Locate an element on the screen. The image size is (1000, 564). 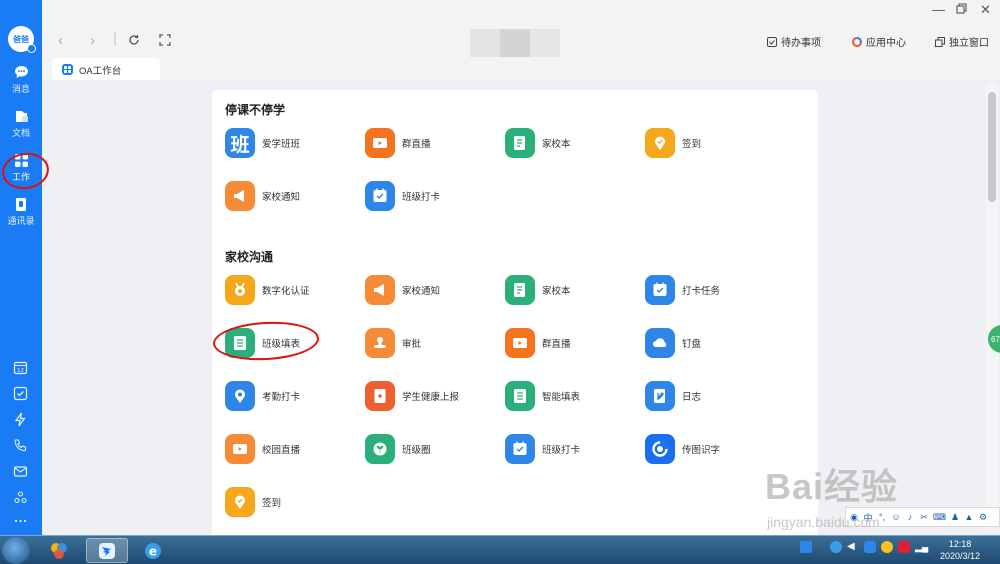
app-item: 考勤打卡 is located at coordinates (262, 396).